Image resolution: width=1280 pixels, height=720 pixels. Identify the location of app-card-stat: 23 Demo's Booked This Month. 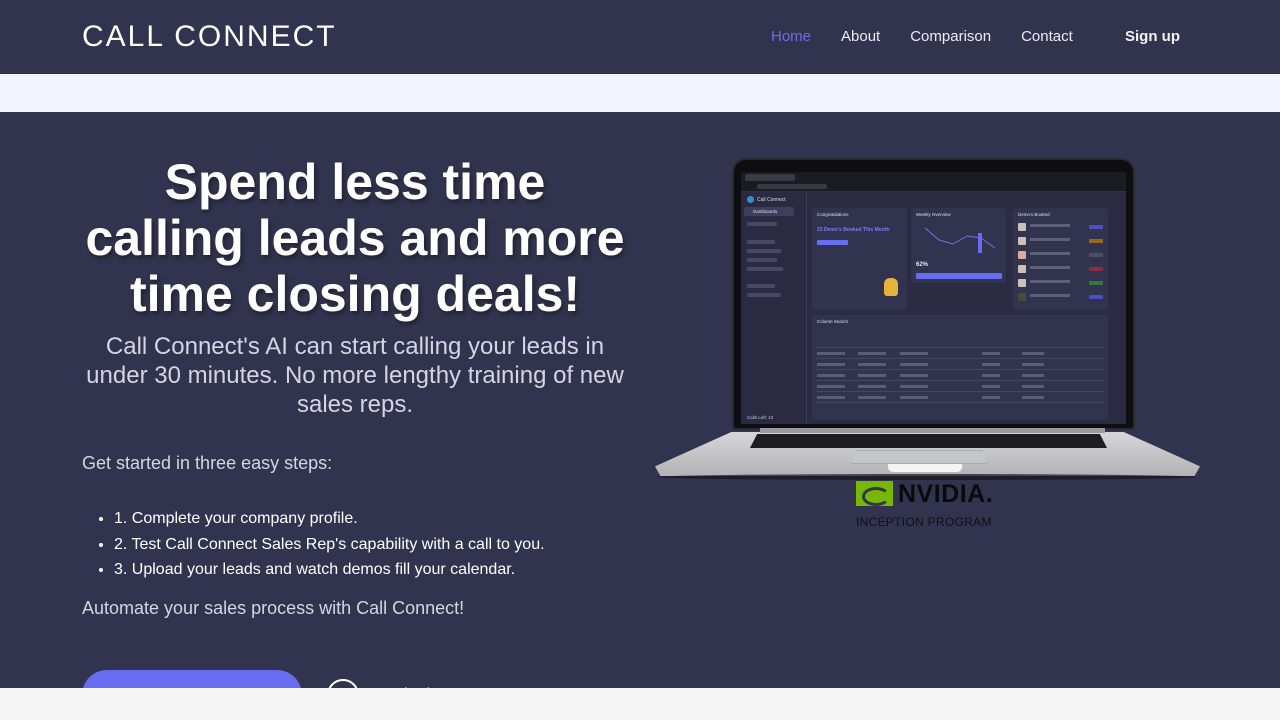
(853, 230).